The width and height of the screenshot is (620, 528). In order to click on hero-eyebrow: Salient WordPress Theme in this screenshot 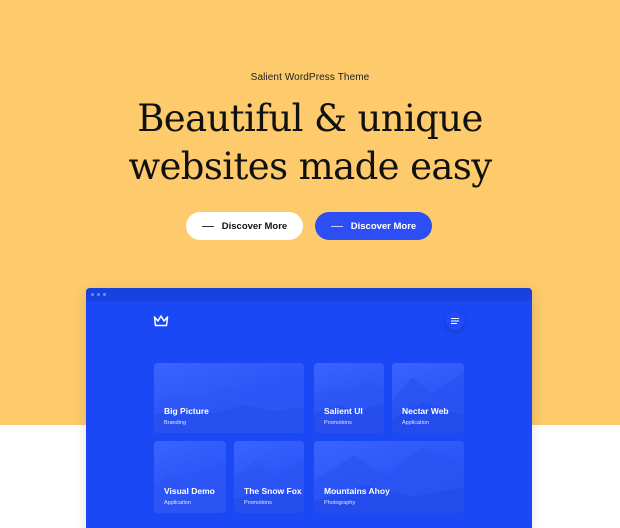, I will do `click(310, 77)`.